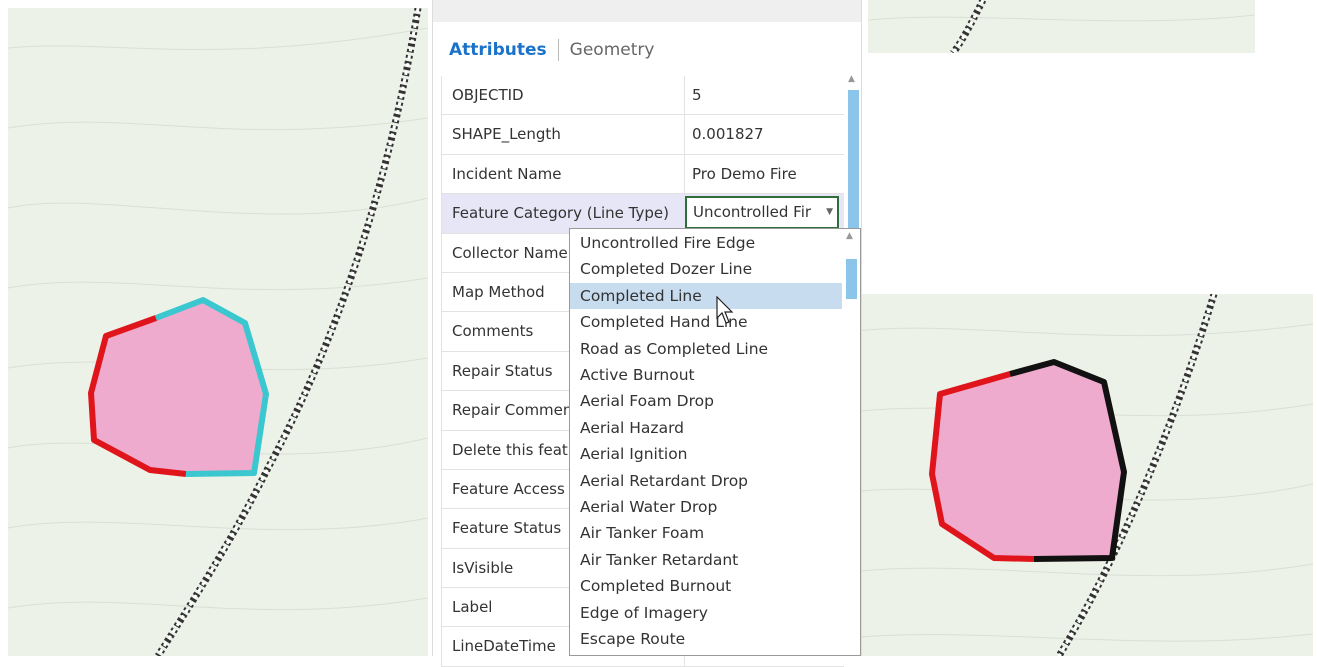 The image size is (1317, 667). What do you see at coordinates (752, 212) in the screenshot?
I see `combobox-value: Uncontrolled Fir` at bounding box center [752, 212].